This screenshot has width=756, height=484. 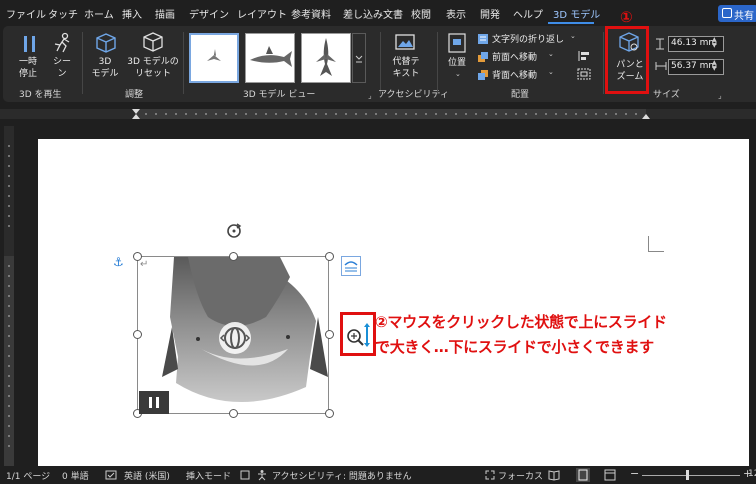 I want to click on tab-home: ホーム, so click(x=99, y=13).